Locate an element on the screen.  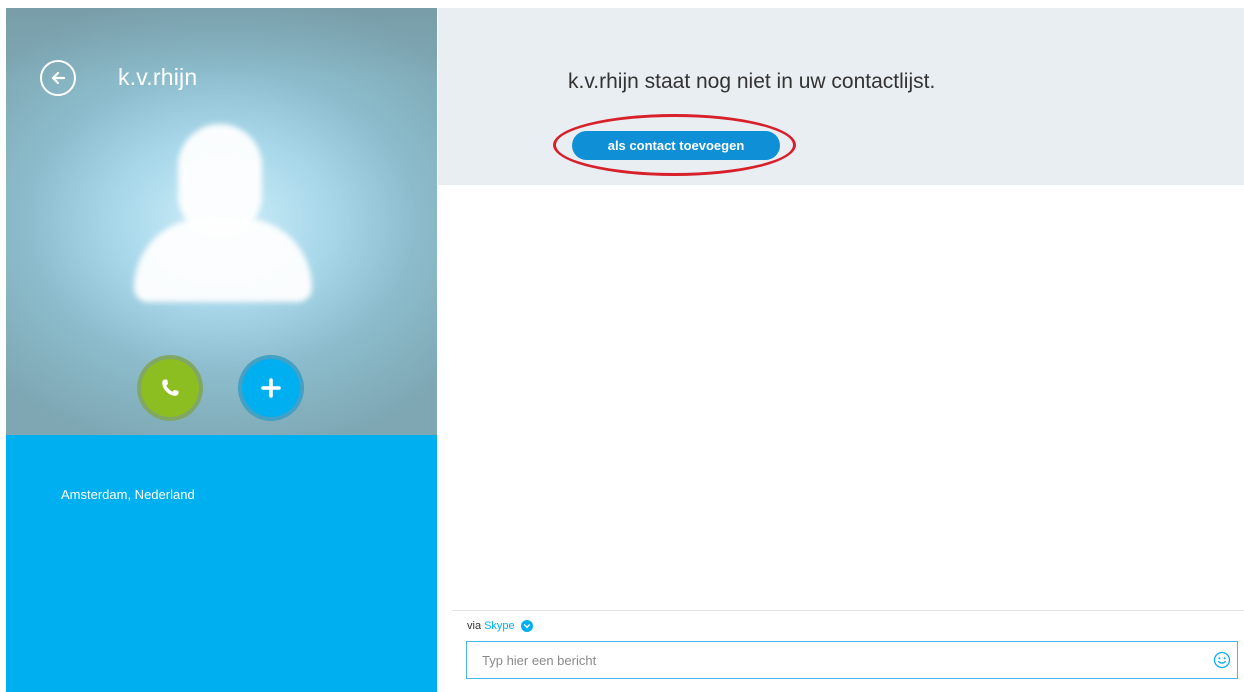
via-service-link: Skype is located at coordinates (499, 626).